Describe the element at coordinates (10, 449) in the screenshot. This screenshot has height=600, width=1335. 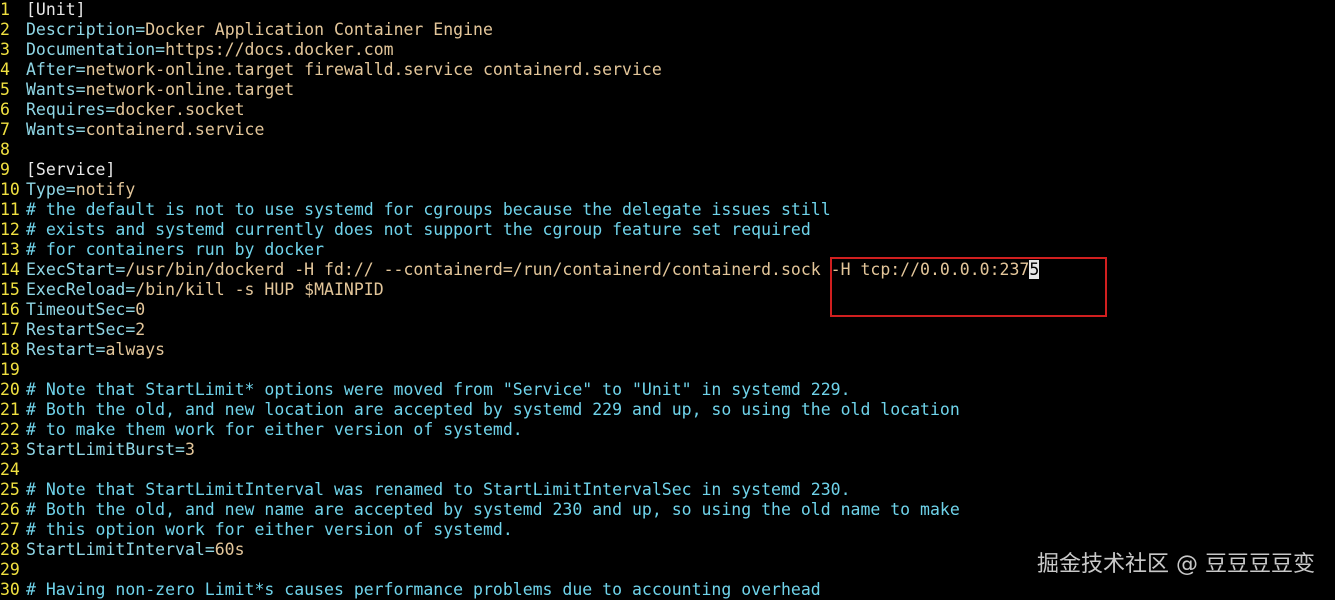
I see `line-number: 23` at that location.